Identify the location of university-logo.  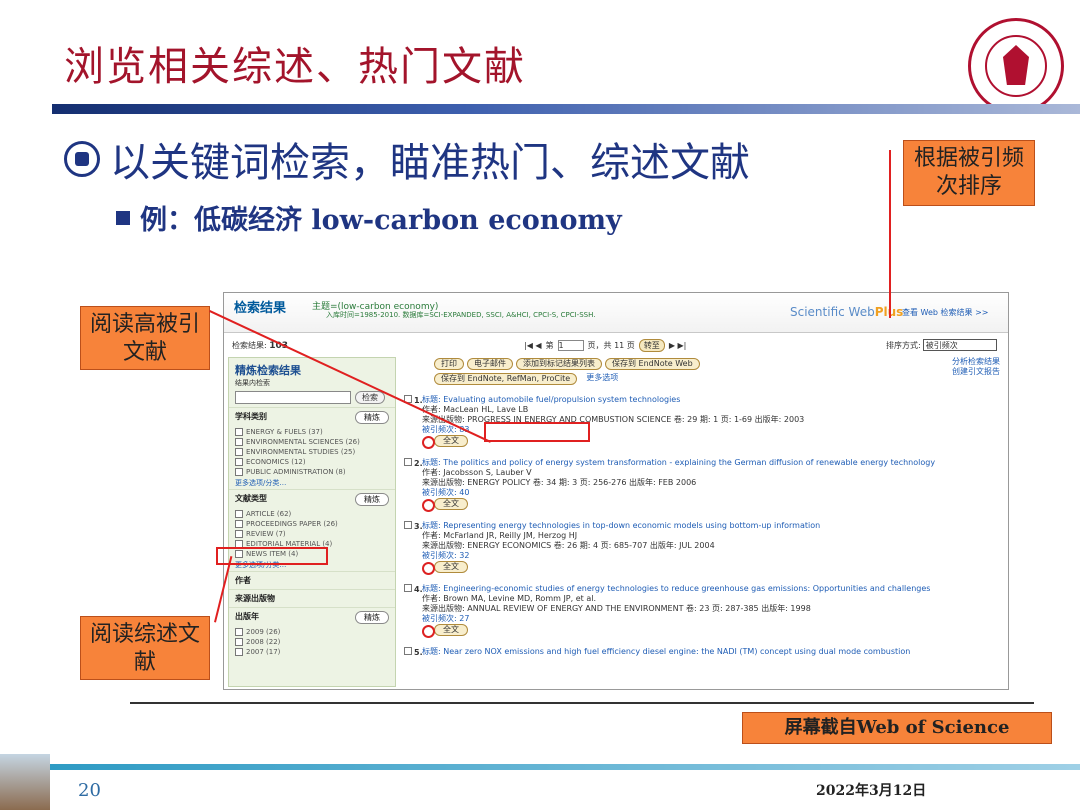
(1016, 66).